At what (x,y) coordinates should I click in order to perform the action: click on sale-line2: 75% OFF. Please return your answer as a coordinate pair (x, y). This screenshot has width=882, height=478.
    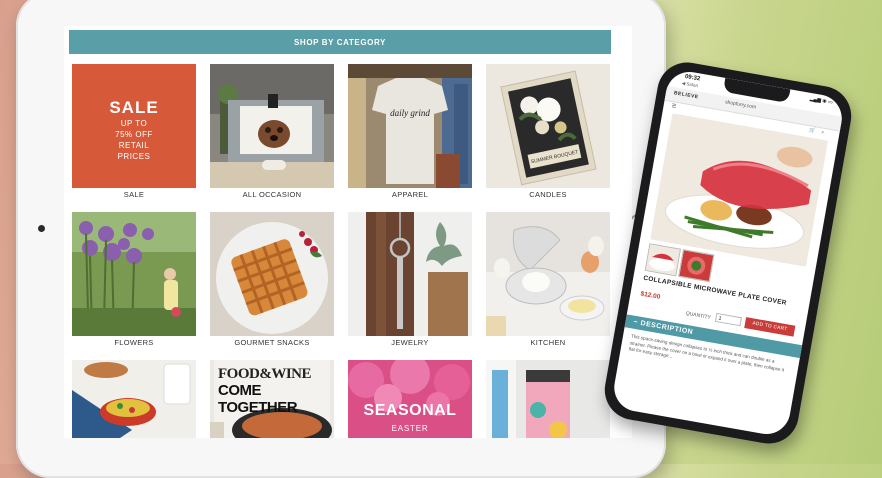
    Looking at the image, I should click on (134, 134).